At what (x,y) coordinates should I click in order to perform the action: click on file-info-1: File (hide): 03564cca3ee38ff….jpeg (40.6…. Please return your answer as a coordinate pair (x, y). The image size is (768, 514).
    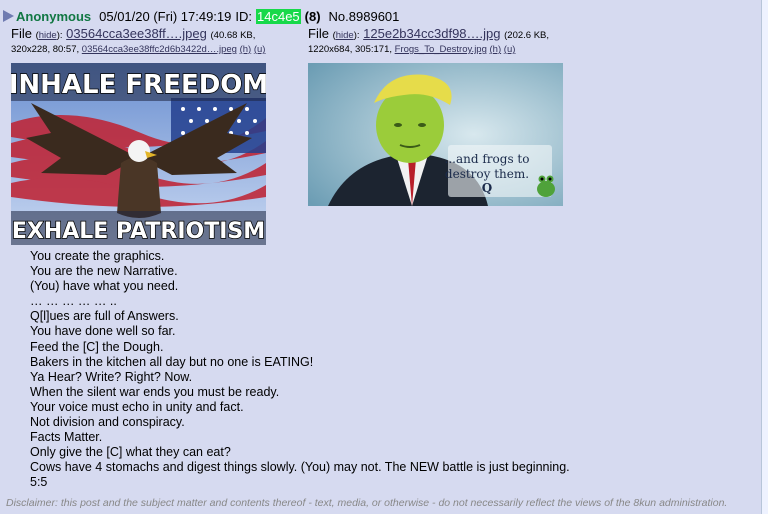
    Looking at the image, I should click on (138, 40).